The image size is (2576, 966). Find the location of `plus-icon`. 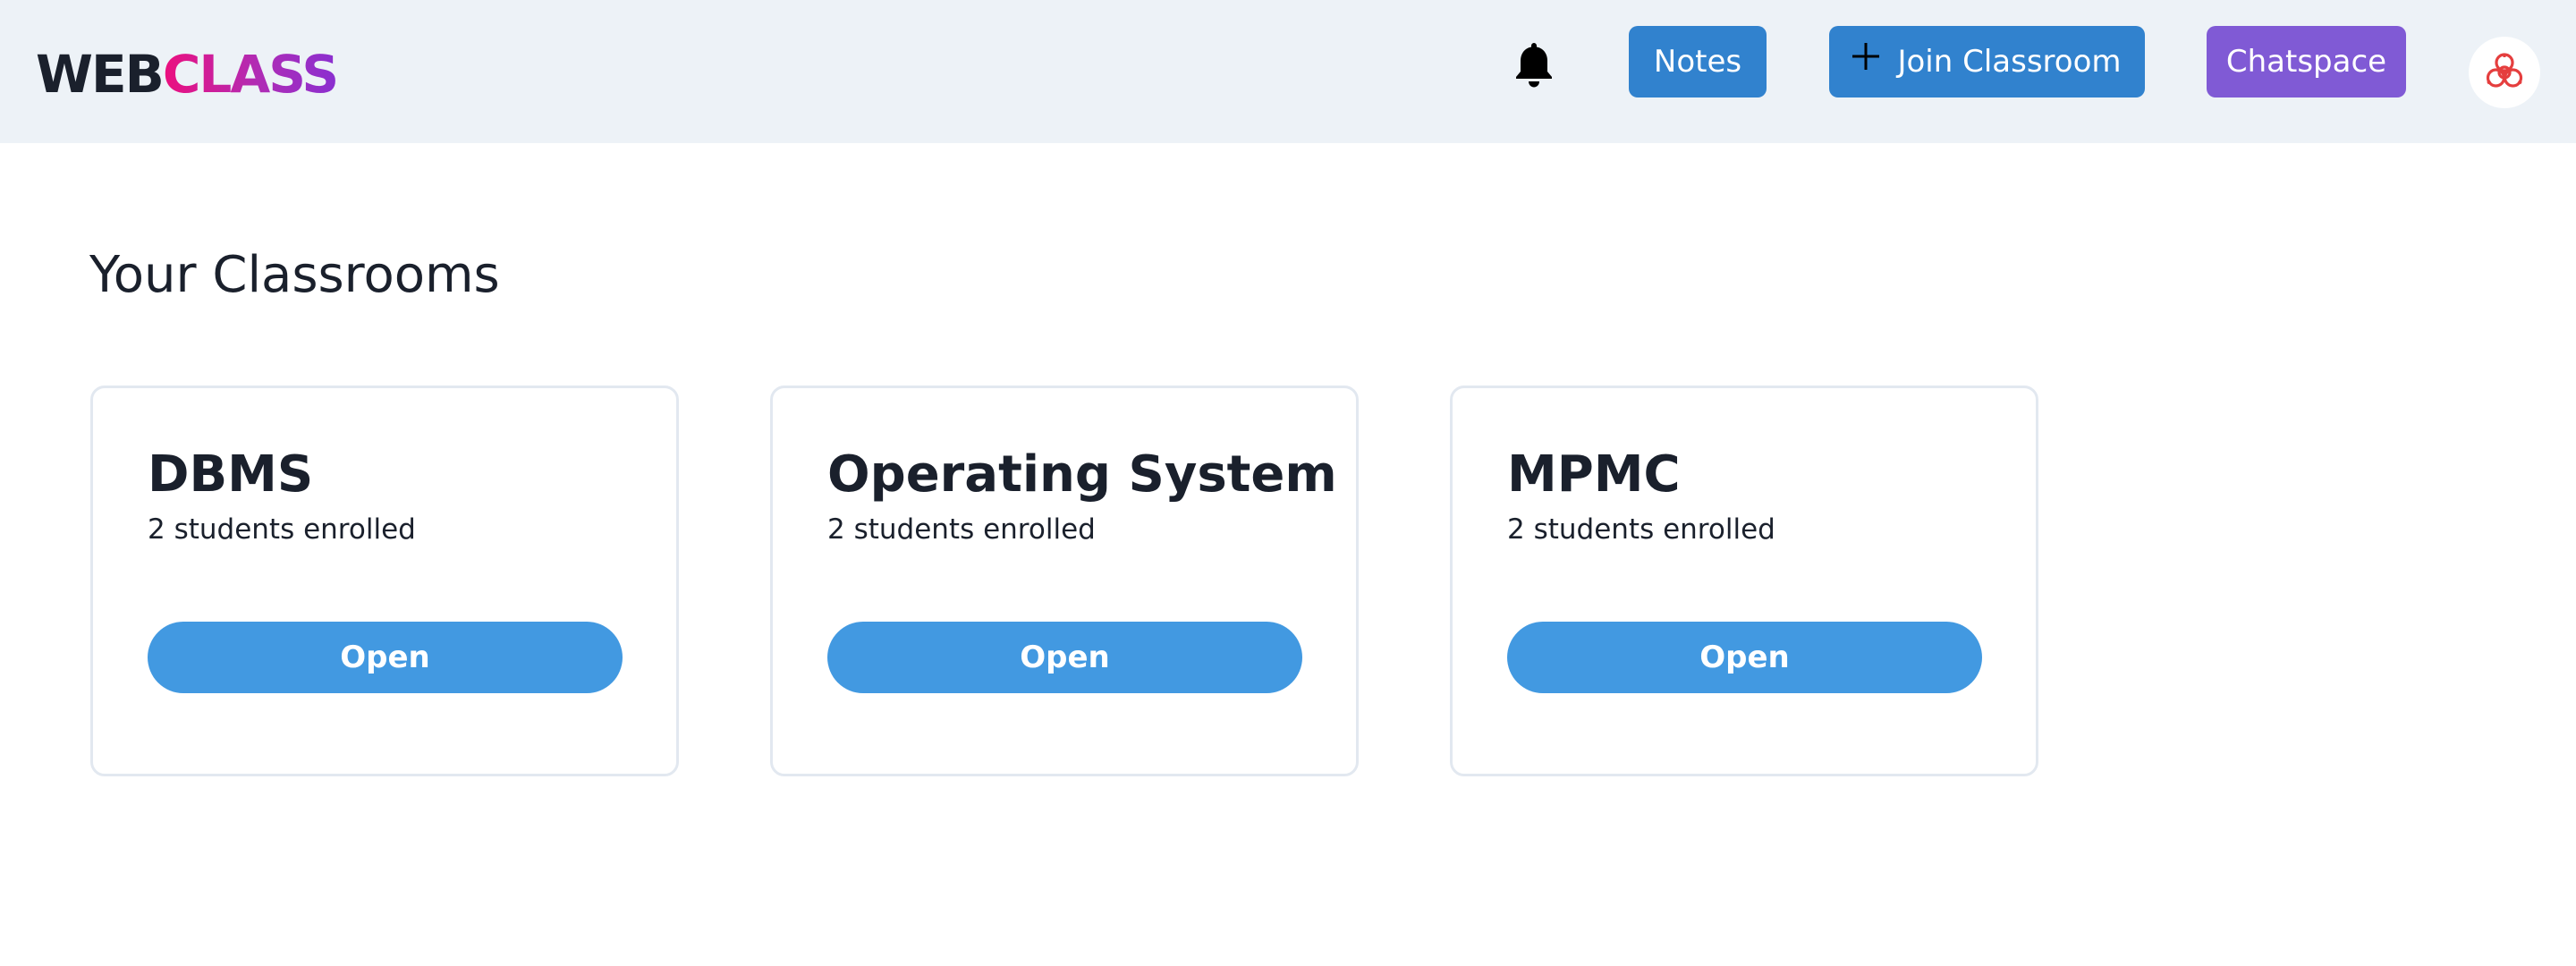

plus-icon is located at coordinates (1866, 60).